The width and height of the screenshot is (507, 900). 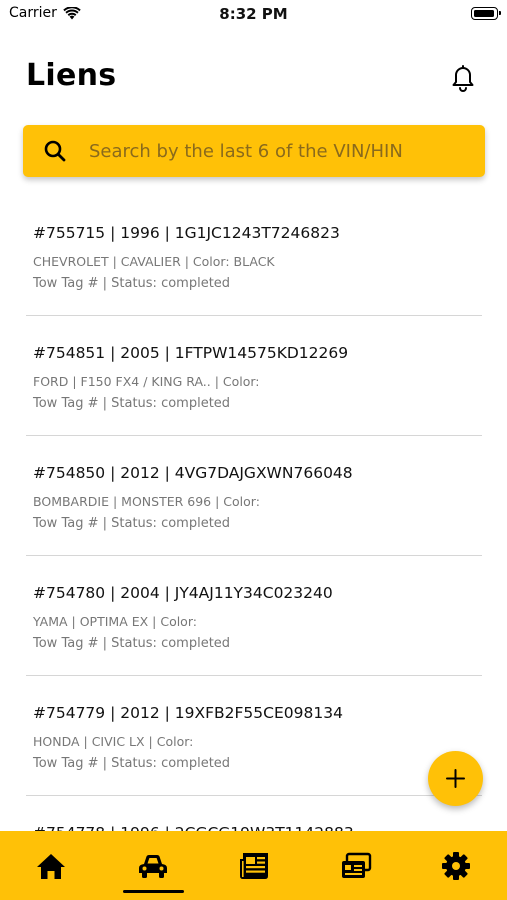 I want to click on nav-documents, so click(x=253, y=865).